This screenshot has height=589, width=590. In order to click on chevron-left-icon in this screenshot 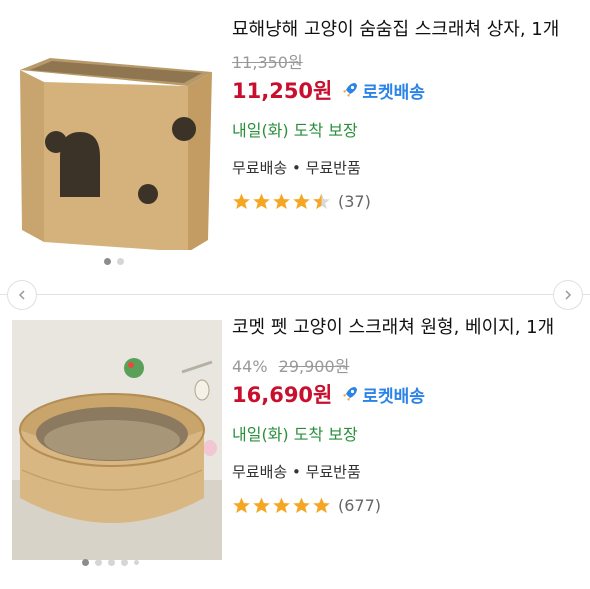, I will do `click(21, 295)`.